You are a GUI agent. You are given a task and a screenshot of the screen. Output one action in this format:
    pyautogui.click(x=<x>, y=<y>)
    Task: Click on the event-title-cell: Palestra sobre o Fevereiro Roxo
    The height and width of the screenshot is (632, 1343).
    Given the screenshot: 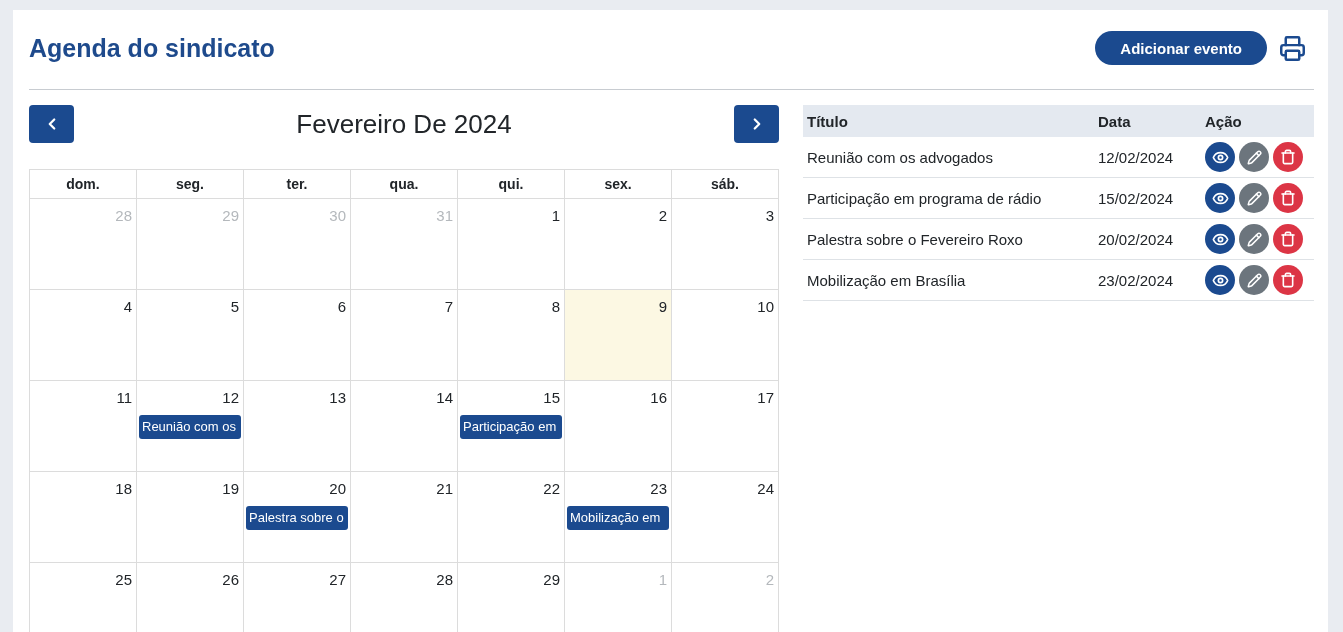 What is the action you would take?
    pyautogui.click(x=948, y=239)
    